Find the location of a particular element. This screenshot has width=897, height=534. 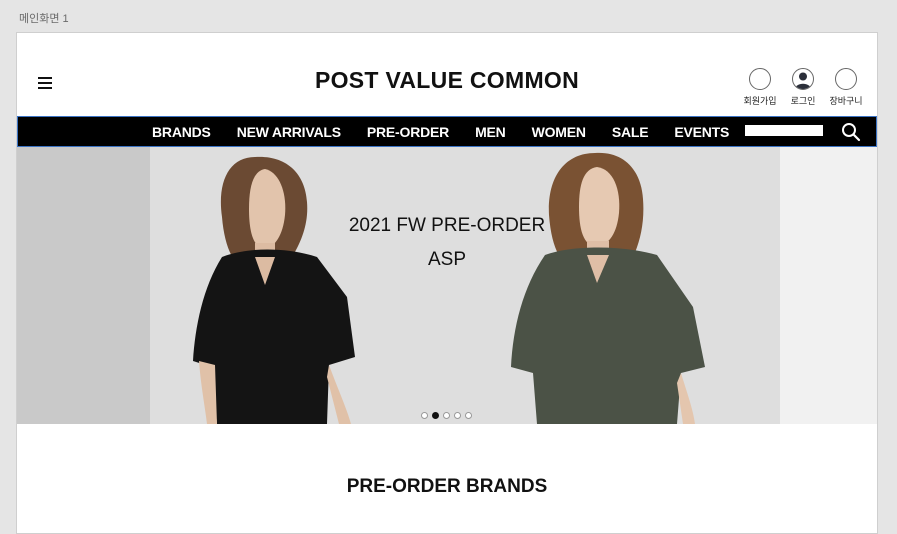

cart-label: 장바구니 is located at coordinates (846, 101).